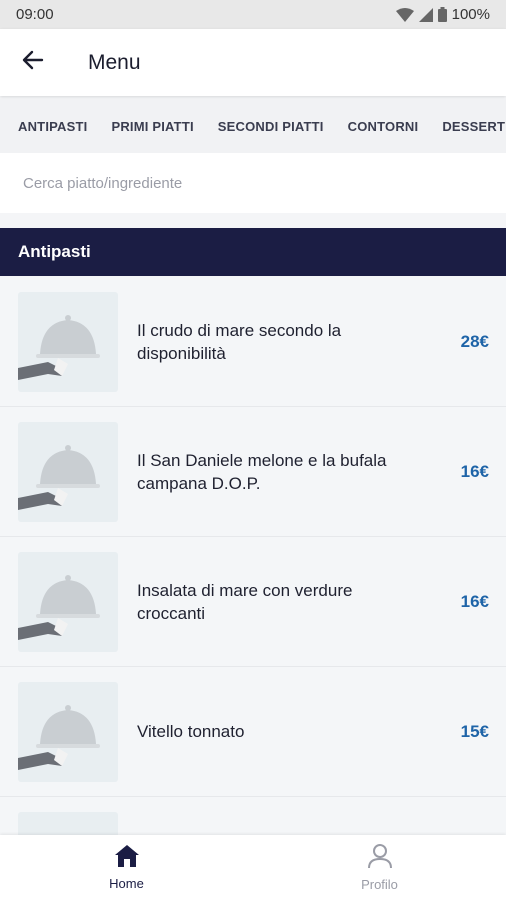 The height and width of the screenshot is (900, 506). I want to click on section-title: Antipasti, so click(54, 251).